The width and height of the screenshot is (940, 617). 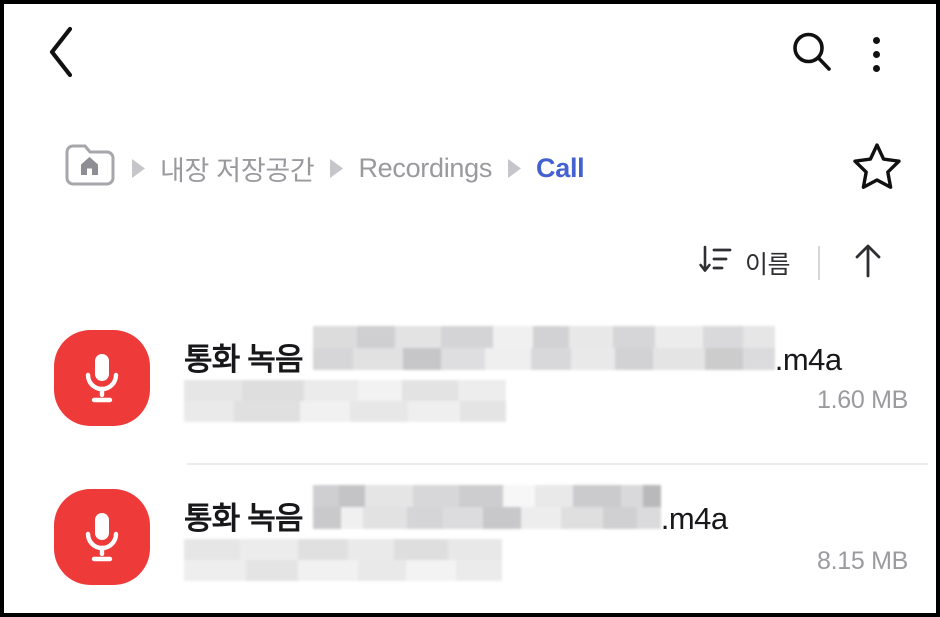 I want to click on search-button, so click(x=812, y=54).